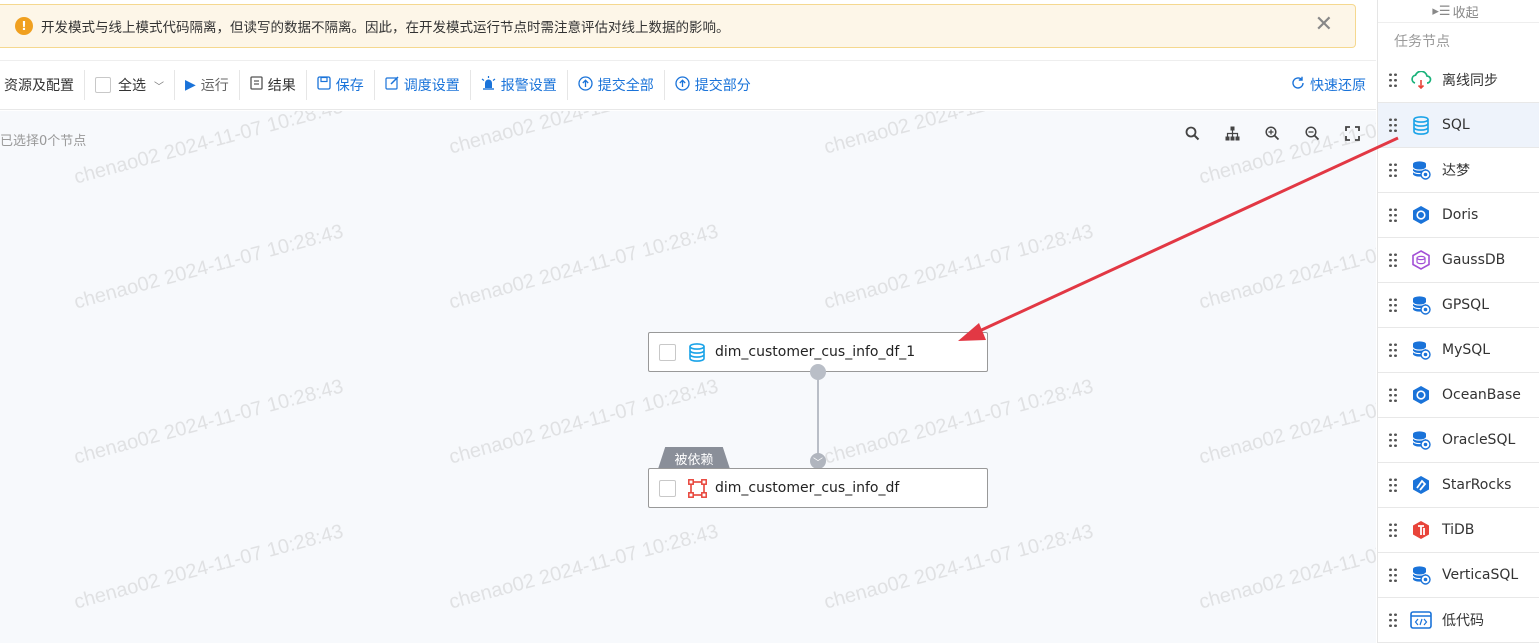 The width and height of the screenshot is (1539, 643). I want to click on resources-config-button: 资源及配置, so click(42, 85).